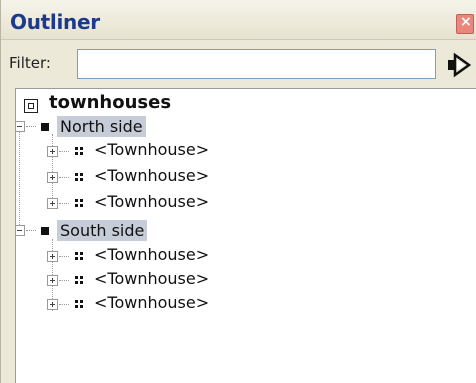  I want to click on scene-root-icon, so click(31, 106).